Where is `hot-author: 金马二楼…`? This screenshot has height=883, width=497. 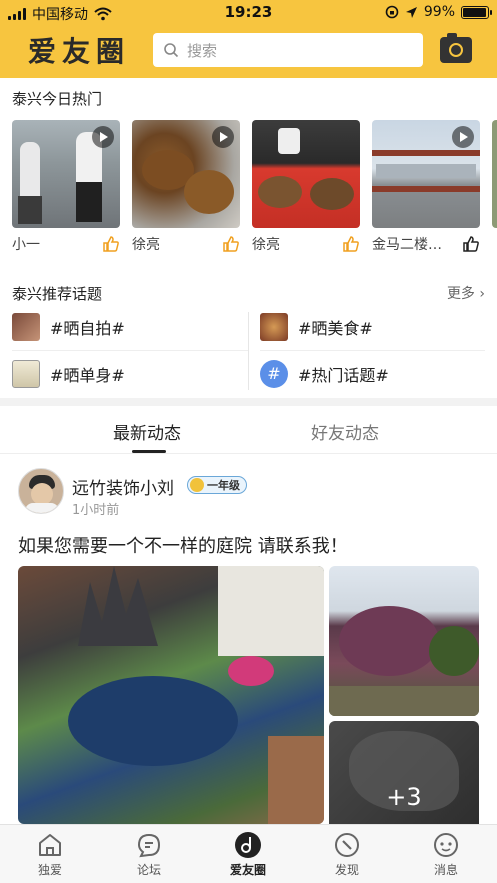
hot-author: 金马二楼… is located at coordinates (407, 245).